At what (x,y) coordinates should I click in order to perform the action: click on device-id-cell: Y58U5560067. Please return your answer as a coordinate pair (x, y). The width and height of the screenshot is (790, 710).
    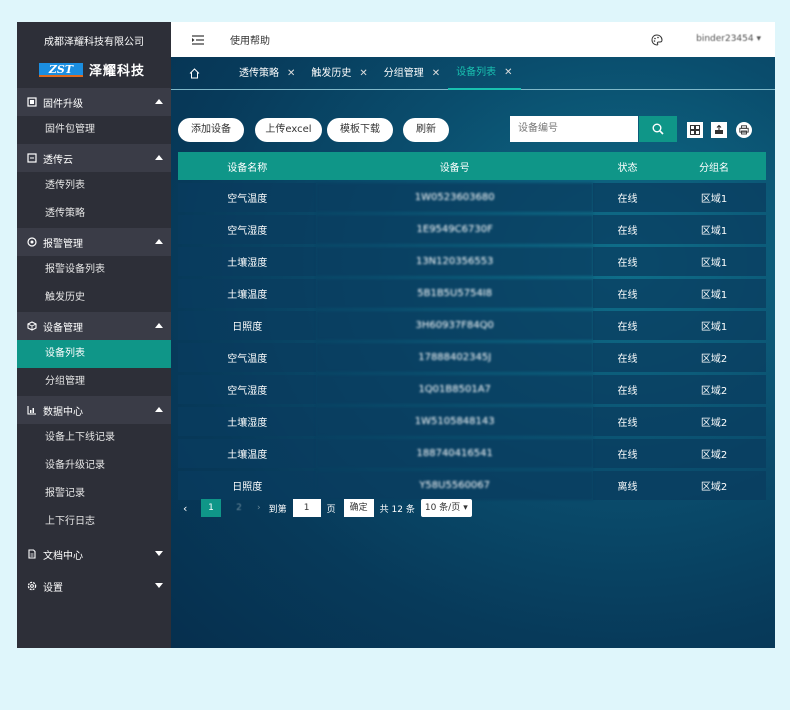
    Looking at the image, I should click on (454, 485).